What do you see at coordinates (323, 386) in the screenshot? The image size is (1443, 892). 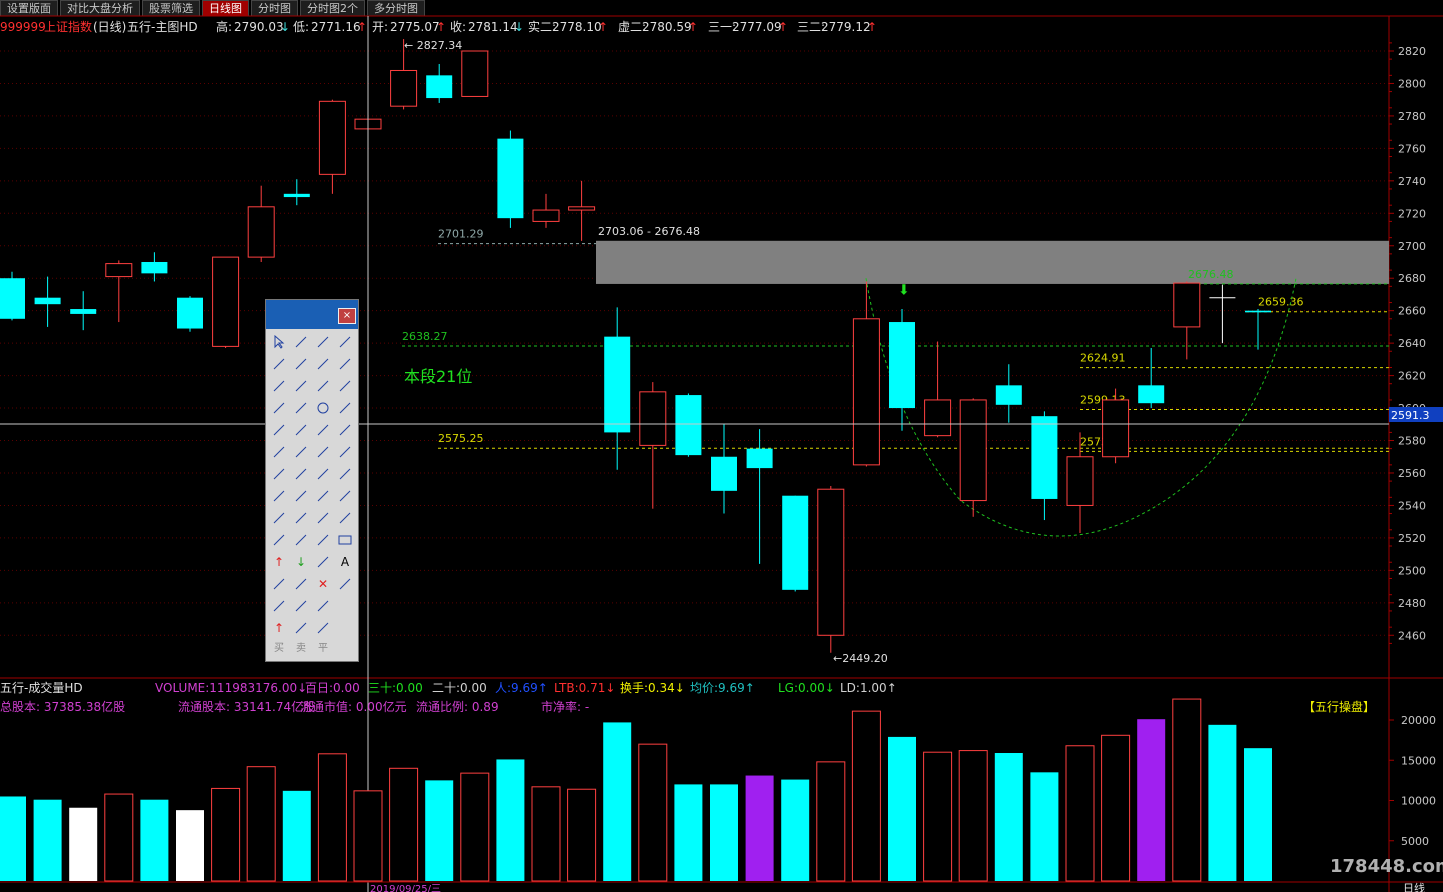 I see `parallel-icon` at bounding box center [323, 386].